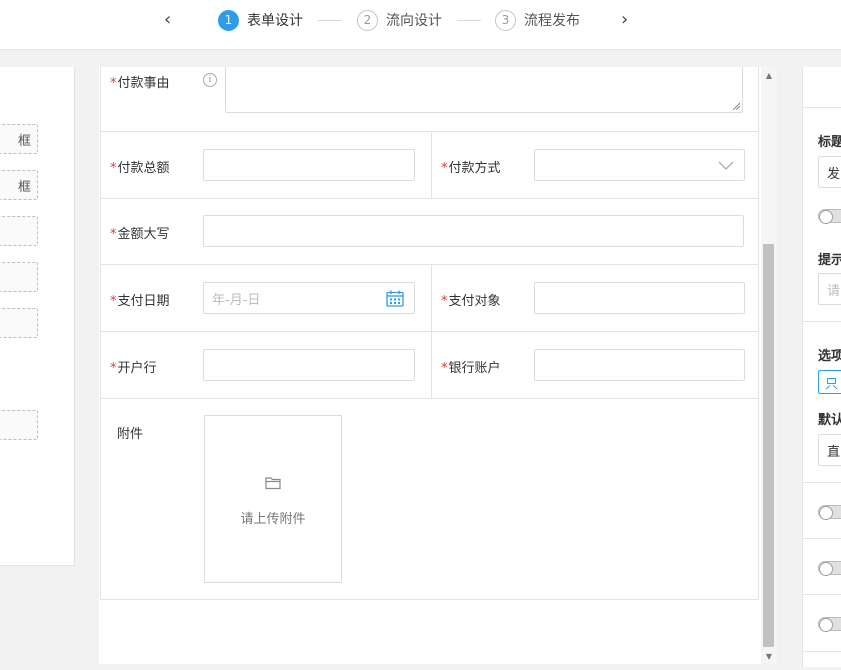  Describe the element at coordinates (829, 142) in the screenshot. I see `prop-title-label: 标题` at that location.